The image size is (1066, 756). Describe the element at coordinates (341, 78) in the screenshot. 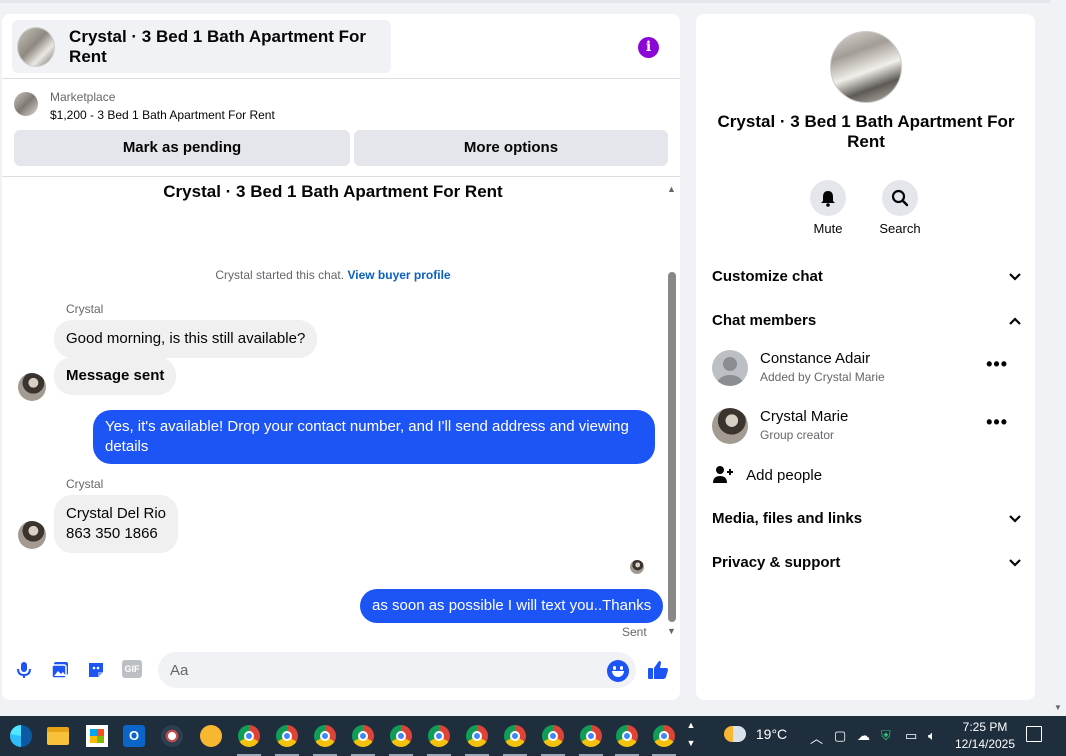

I see `divider` at that location.